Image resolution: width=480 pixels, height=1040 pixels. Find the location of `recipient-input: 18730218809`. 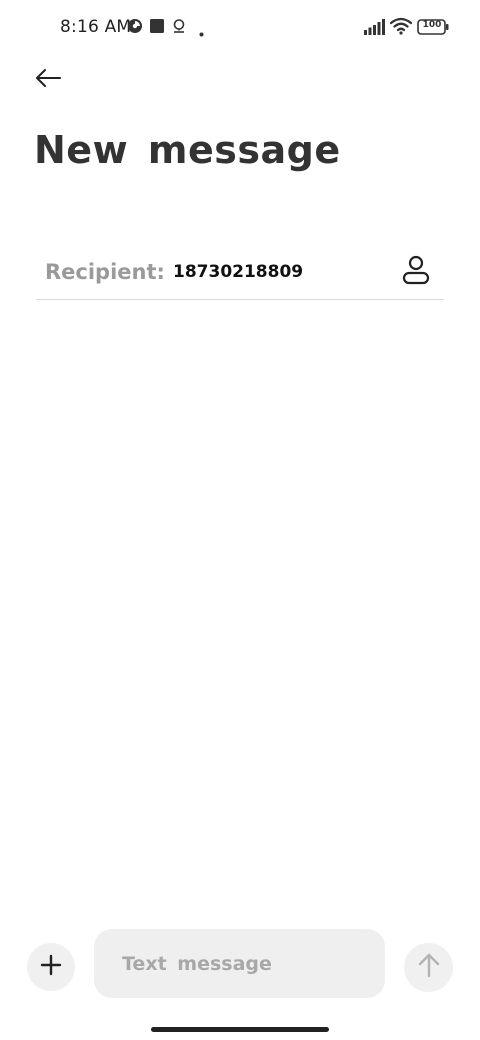

recipient-input: 18730218809 is located at coordinates (238, 272).